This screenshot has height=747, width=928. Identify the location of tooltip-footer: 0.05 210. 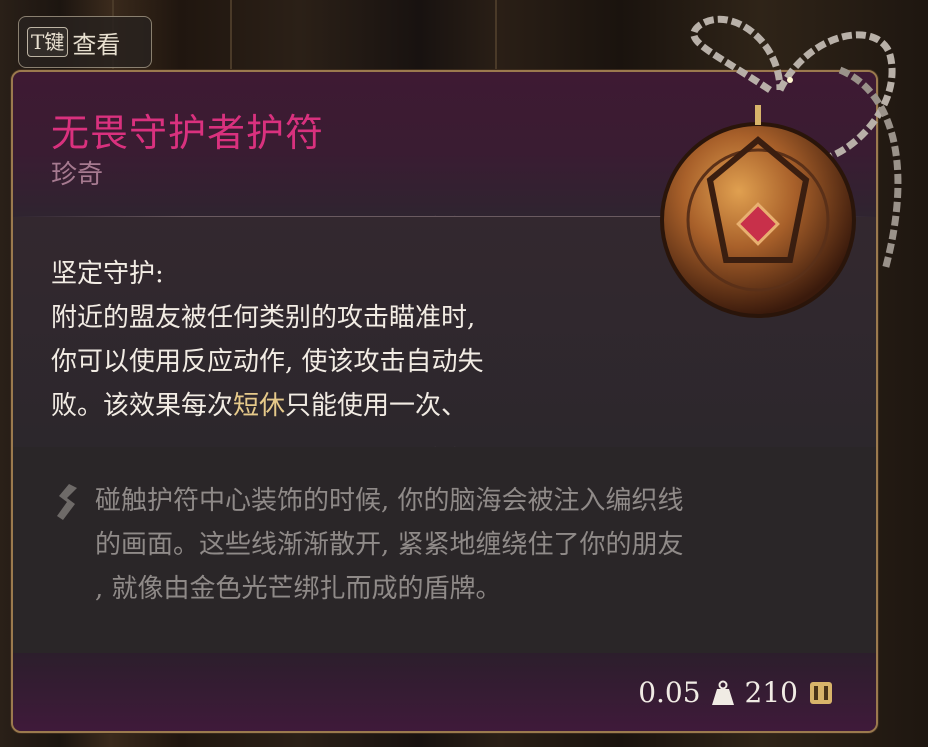
(444, 692).